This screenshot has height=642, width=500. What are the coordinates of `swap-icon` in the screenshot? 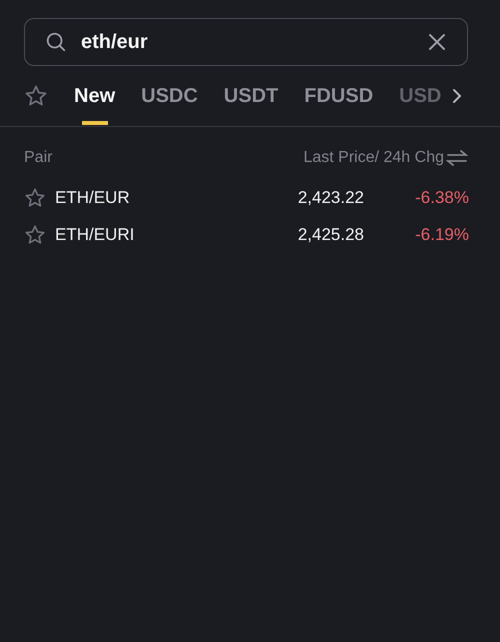 It's located at (457, 158).